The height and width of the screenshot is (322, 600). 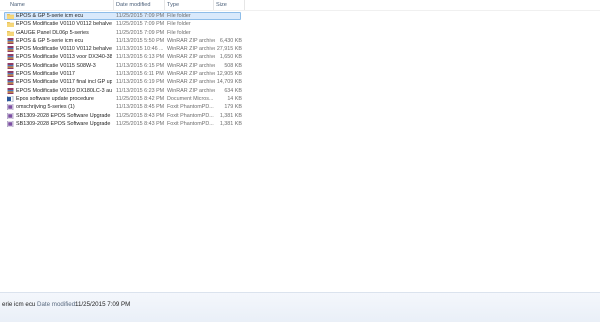 What do you see at coordinates (140, 40) in the screenshot?
I see `file-date-modified: 11/13/2015 5:50 PM` at bounding box center [140, 40].